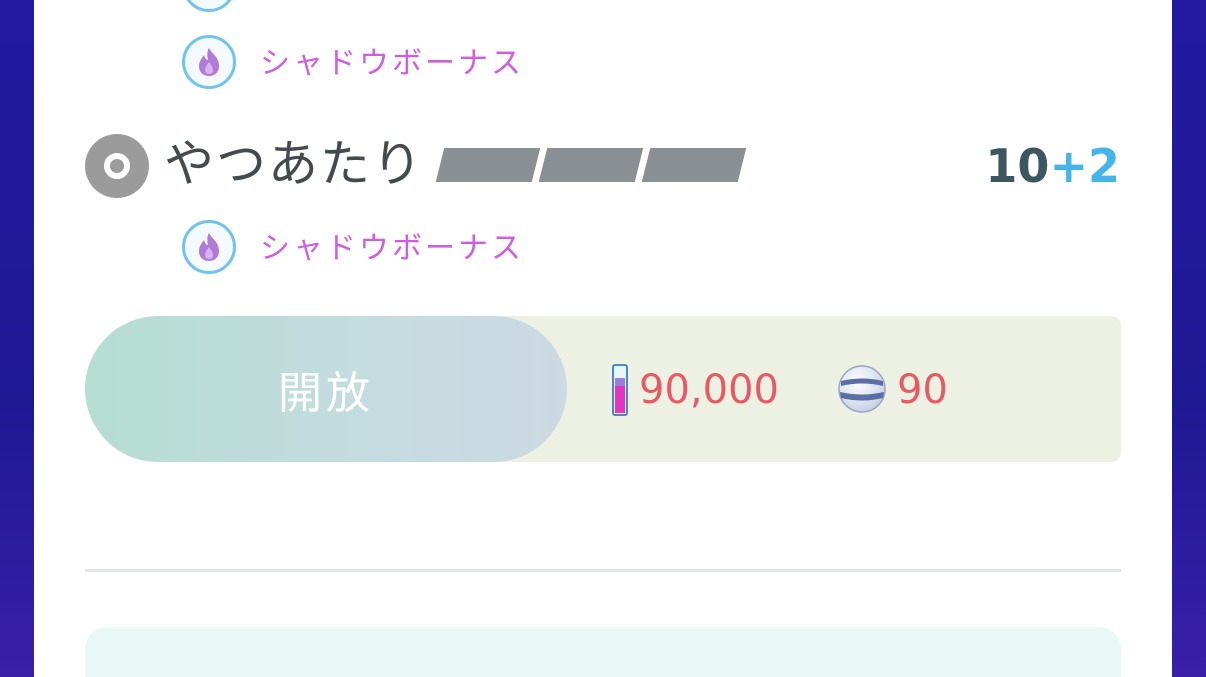 This screenshot has height=677, width=1206. What do you see at coordinates (326, 389) in the screenshot?
I see `unlock-button: 開放` at bounding box center [326, 389].